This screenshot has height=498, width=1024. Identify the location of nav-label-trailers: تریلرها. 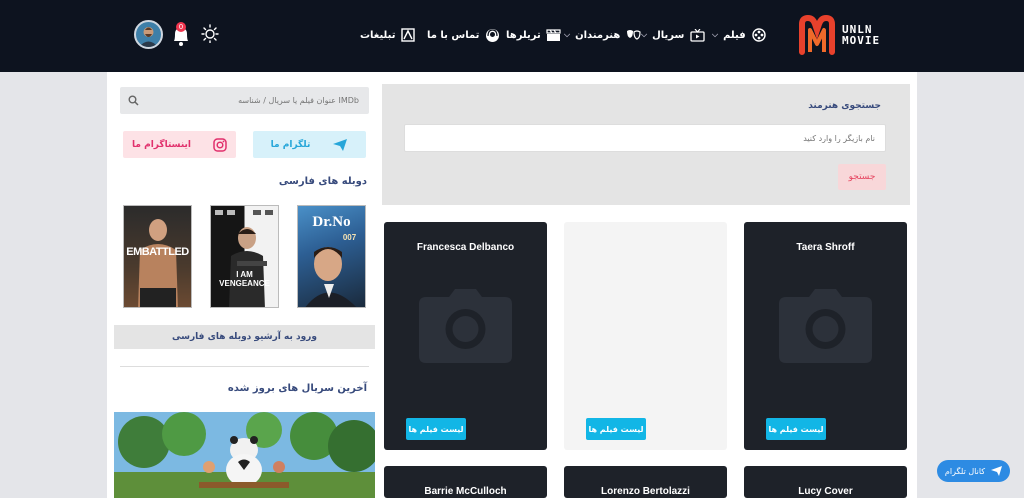
(523, 35).